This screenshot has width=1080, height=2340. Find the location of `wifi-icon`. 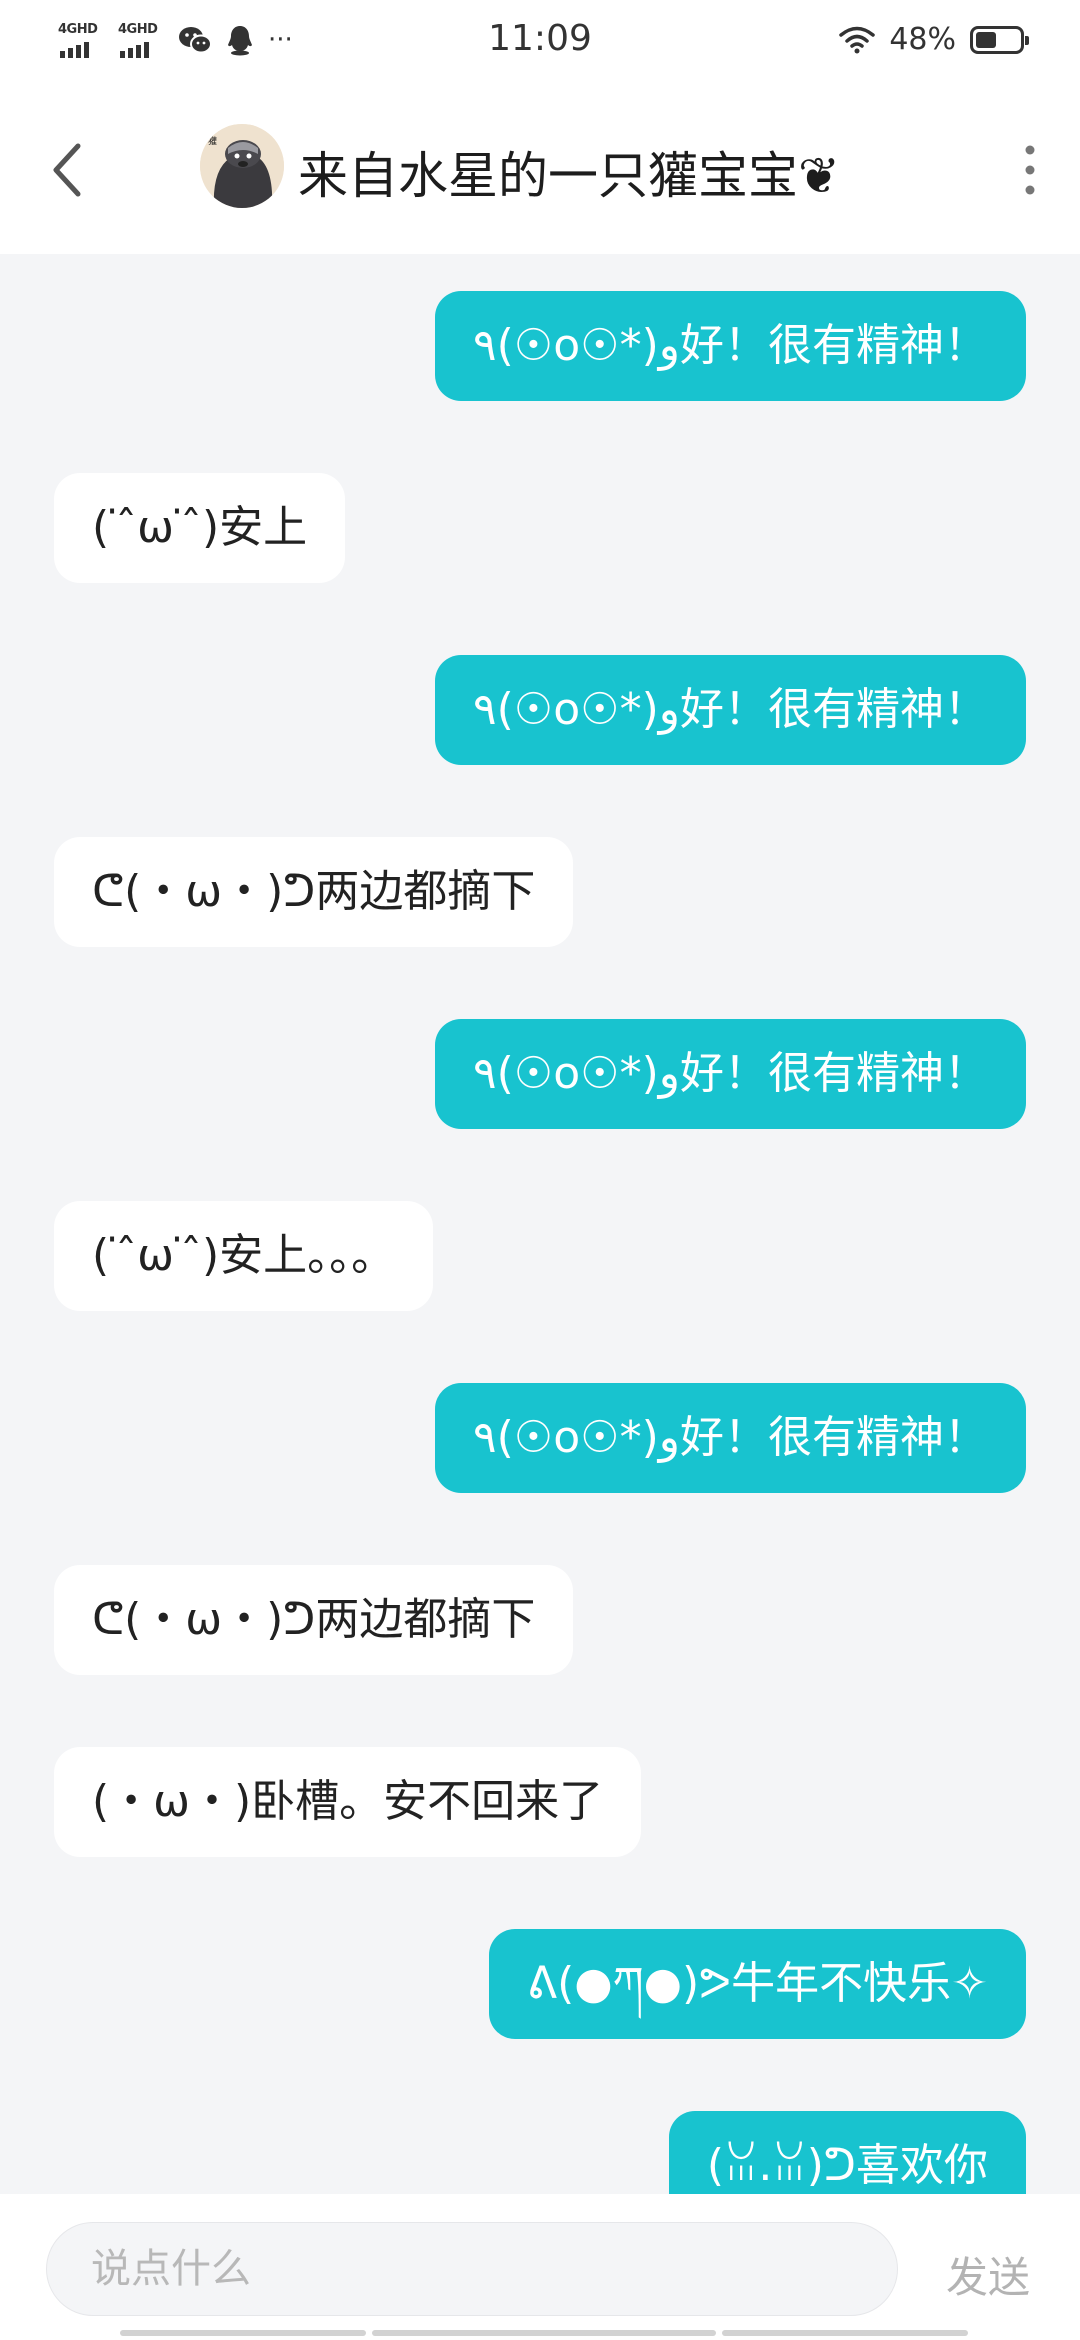

wifi-icon is located at coordinates (857, 39).